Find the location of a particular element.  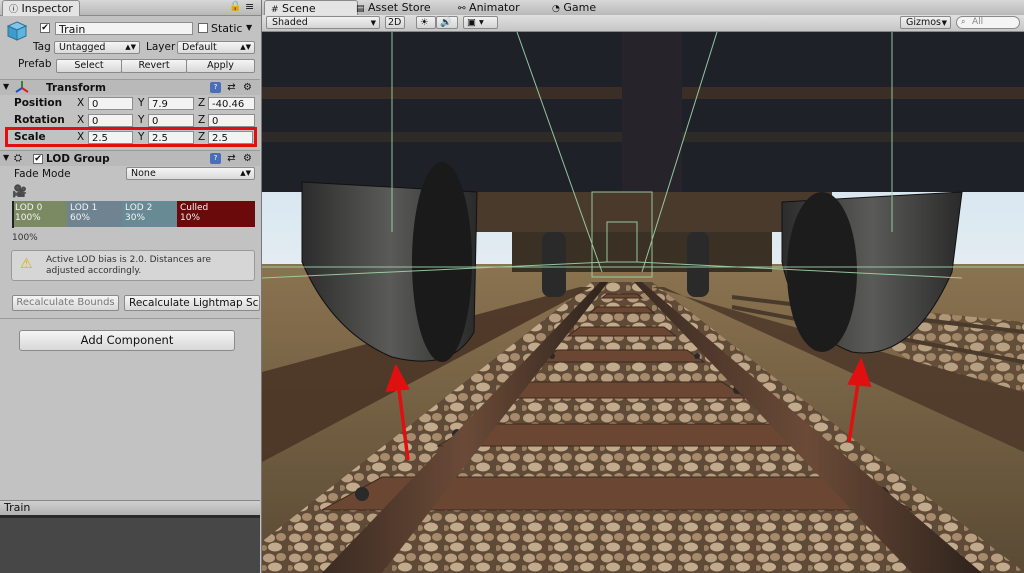

lod-level-1: LOD 1 60% is located at coordinates (94, 214).